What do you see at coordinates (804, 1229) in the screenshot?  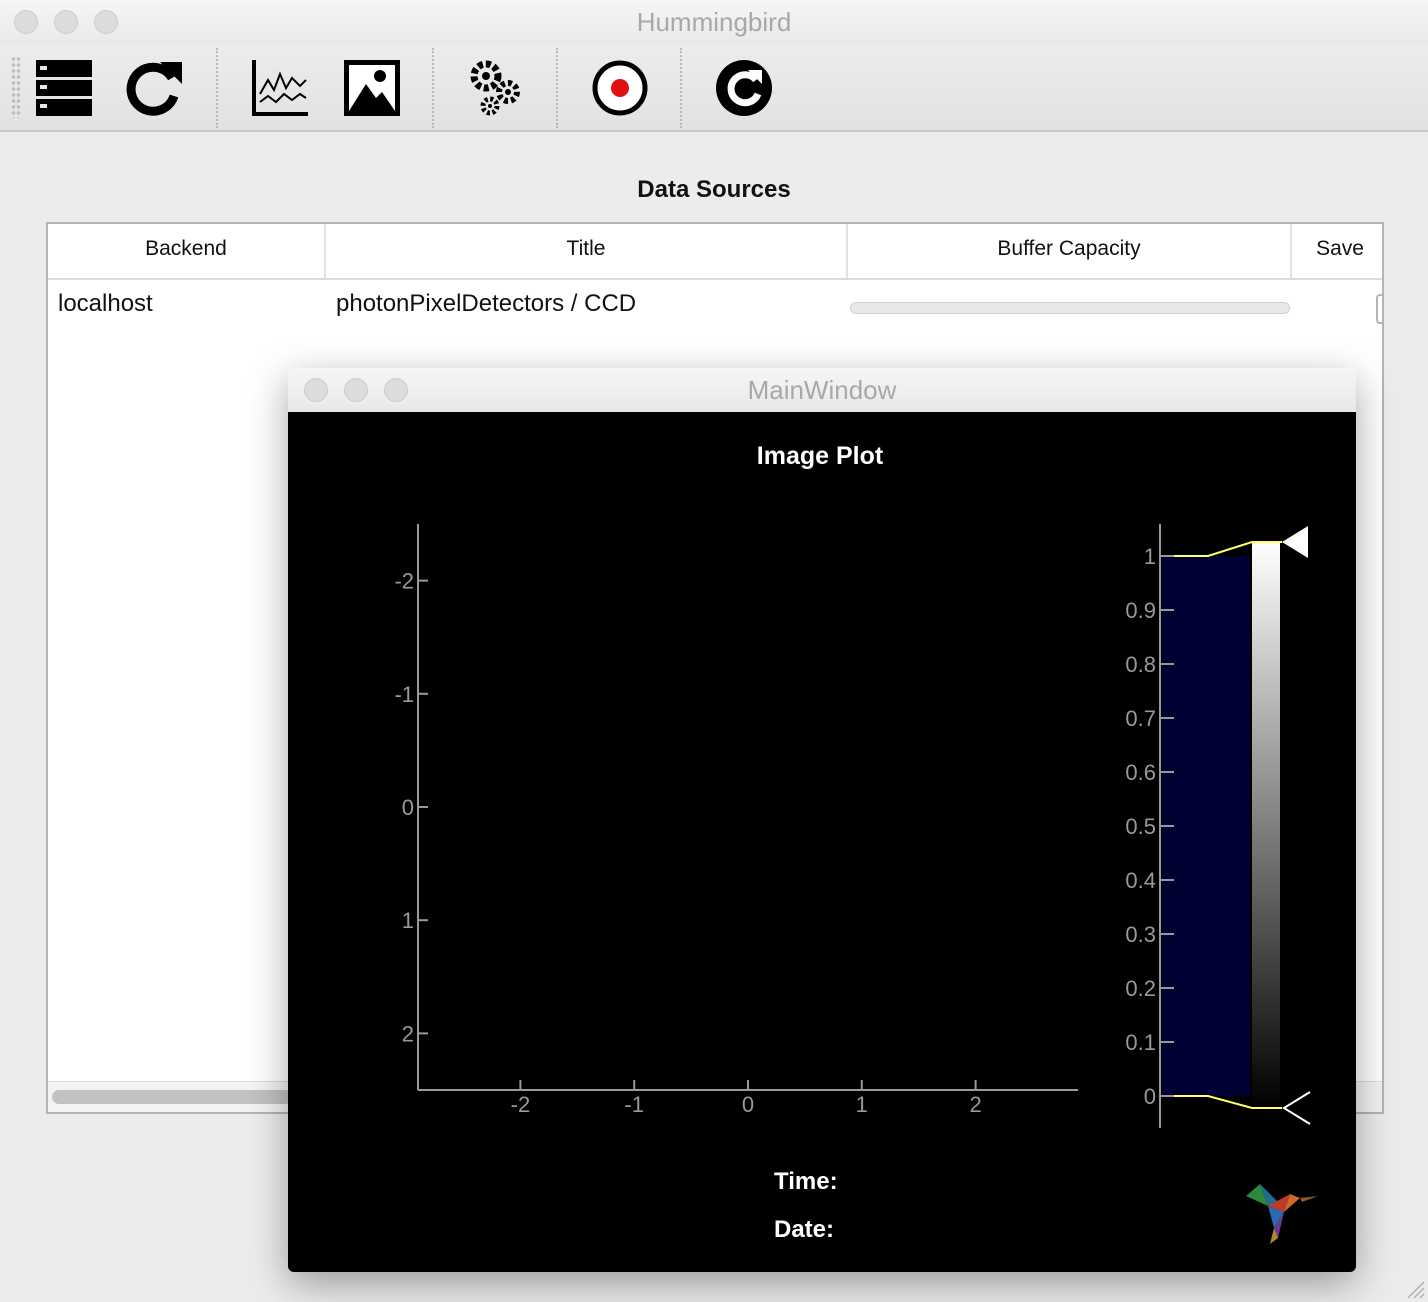 I see `date-label: Date:` at bounding box center [804, 1229].